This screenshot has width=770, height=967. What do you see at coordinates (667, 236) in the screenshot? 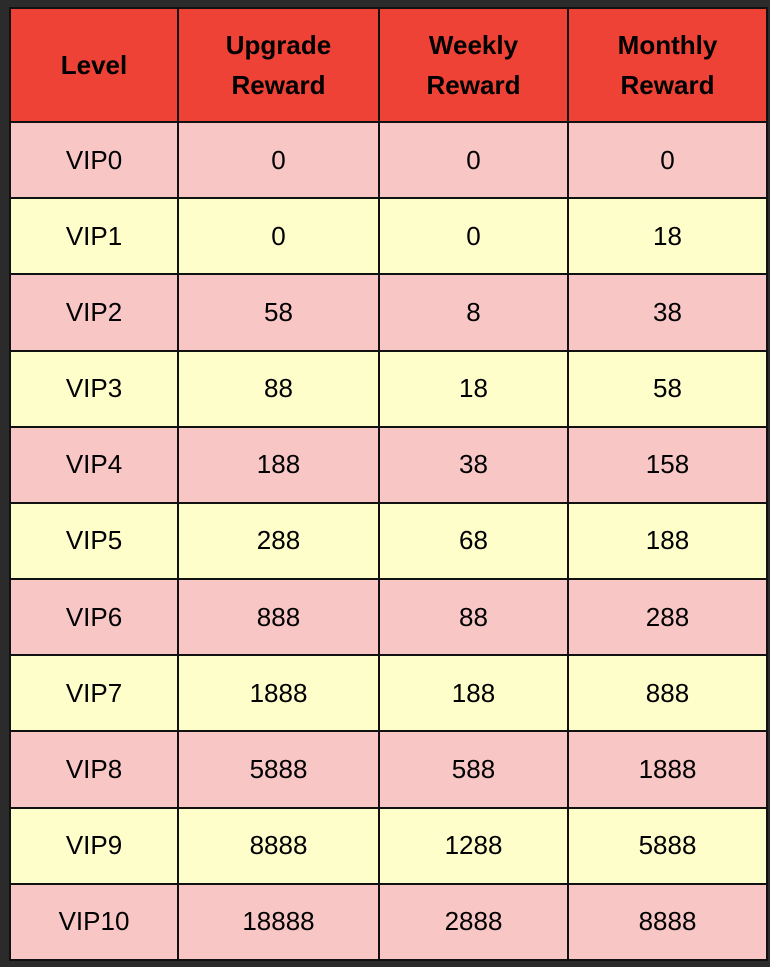
I see `monthly-reward-cell: 18` at bounding box center [667, 236].